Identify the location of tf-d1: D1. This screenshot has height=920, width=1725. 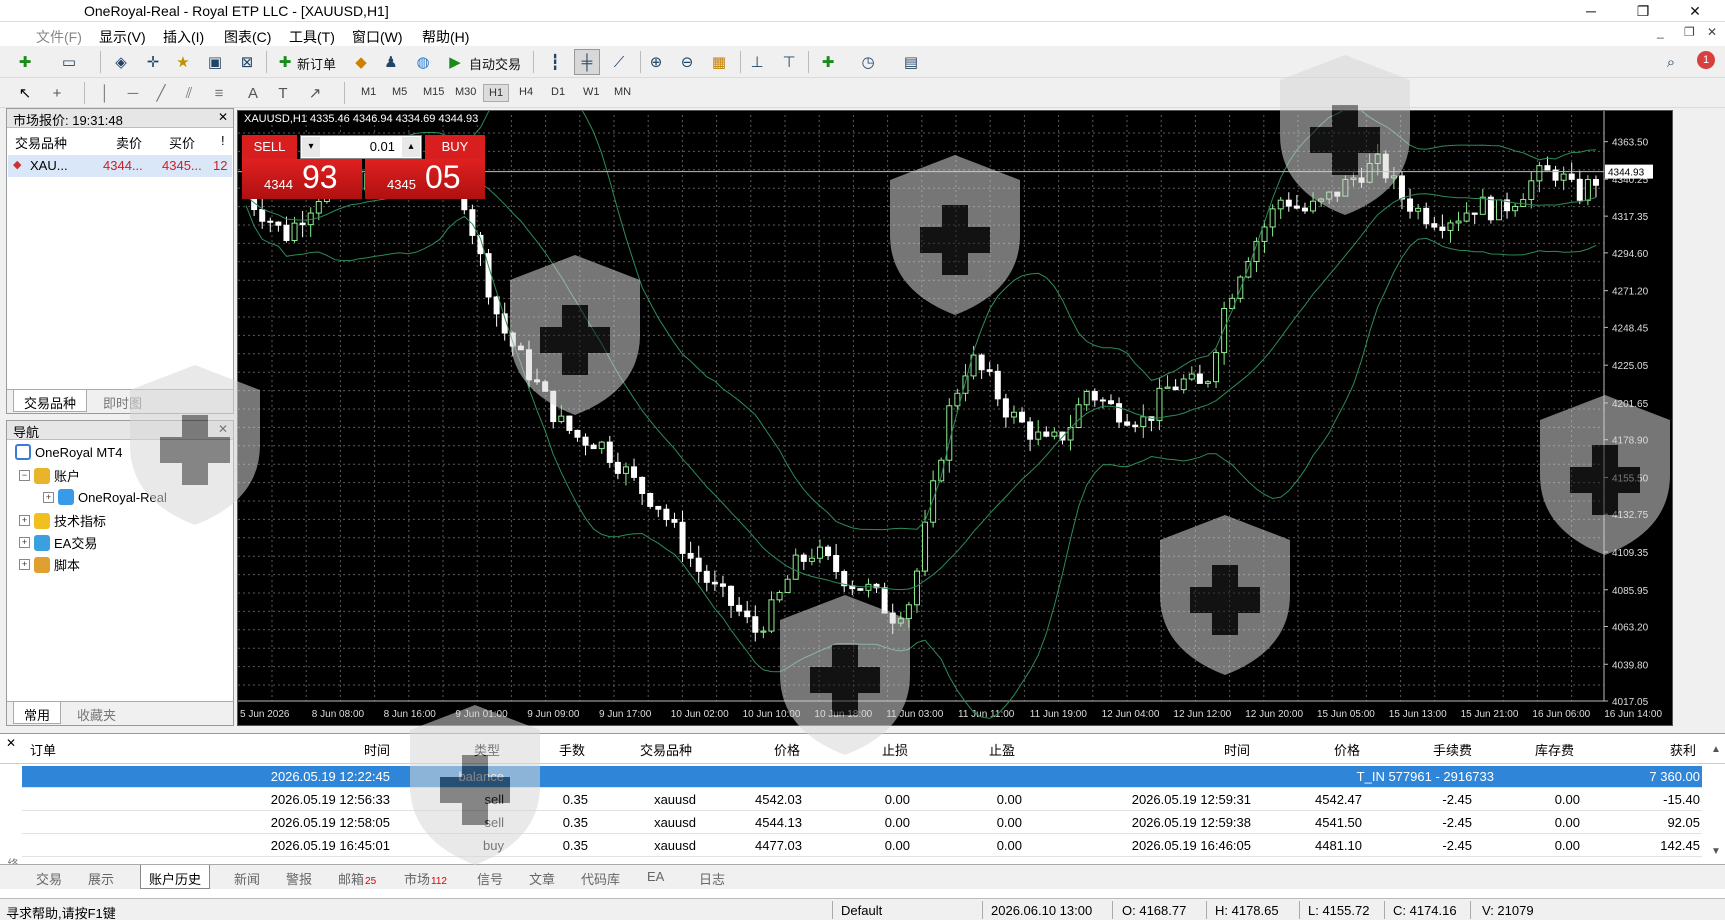
(558, 93).